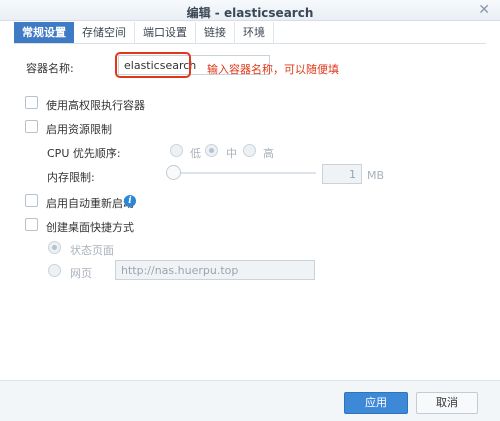  Describe the element at coordinates (104, 33) in the screenshot. I see `tab-storage: 存储空间` at that location.